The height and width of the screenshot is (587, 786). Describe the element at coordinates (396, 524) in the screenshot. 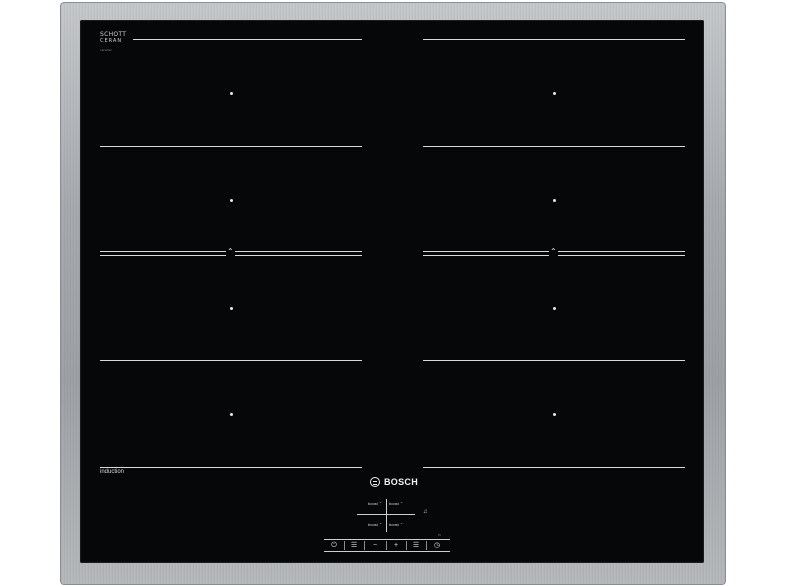

I see `boost-button-bottom-right: boost ⌃` at that location.